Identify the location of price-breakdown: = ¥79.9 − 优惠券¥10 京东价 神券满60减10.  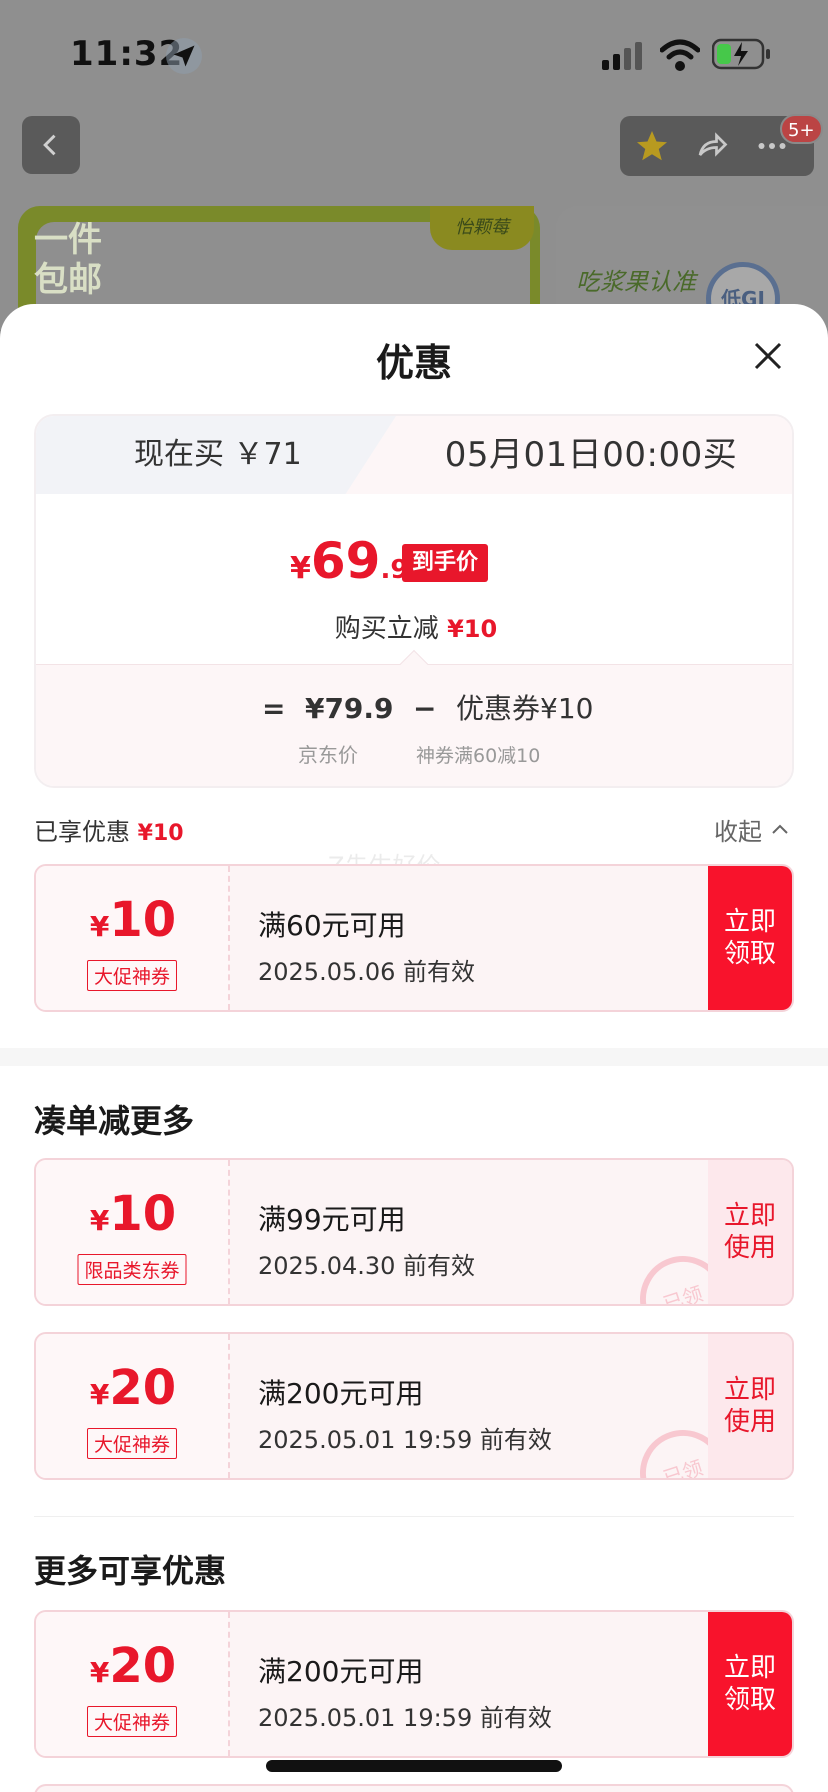
(414, 725).